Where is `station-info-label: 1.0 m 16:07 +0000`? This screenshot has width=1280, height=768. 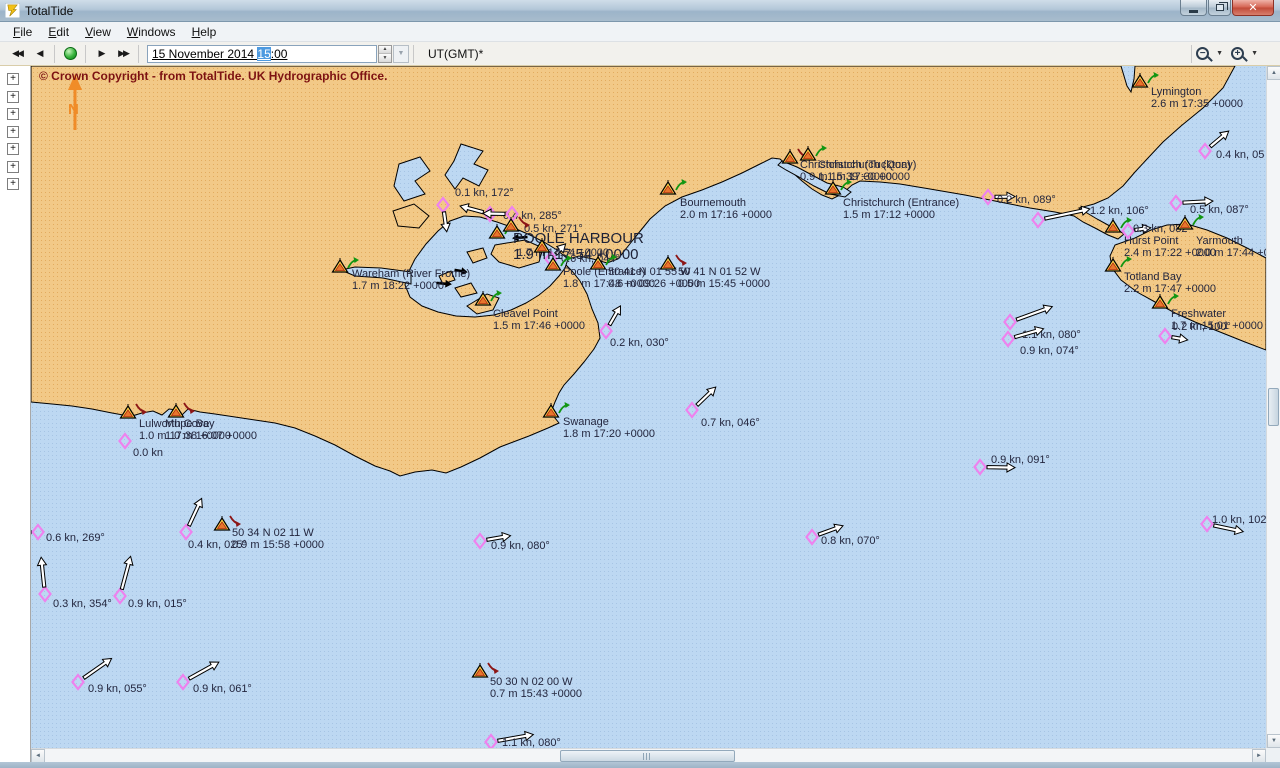 station-info-label: 1.0 m 16:07 +0000 is located at coordinates (211, 436).